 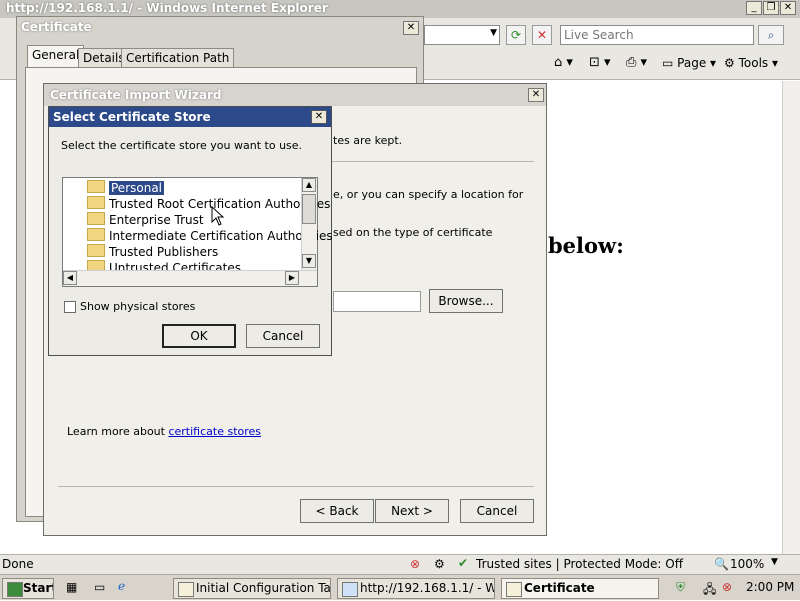 What do you see at coordinates (38, 588) in the screenshot?
I see `start-label: Start` at bounding box center [38, 588].